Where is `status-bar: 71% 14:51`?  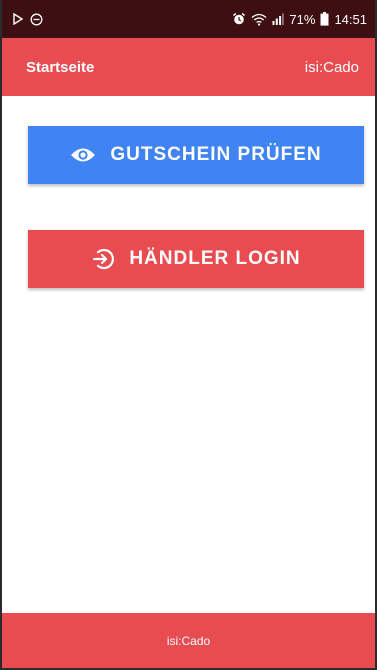 status-bar: 71% 14:51 is located at coordinates (188, 19).